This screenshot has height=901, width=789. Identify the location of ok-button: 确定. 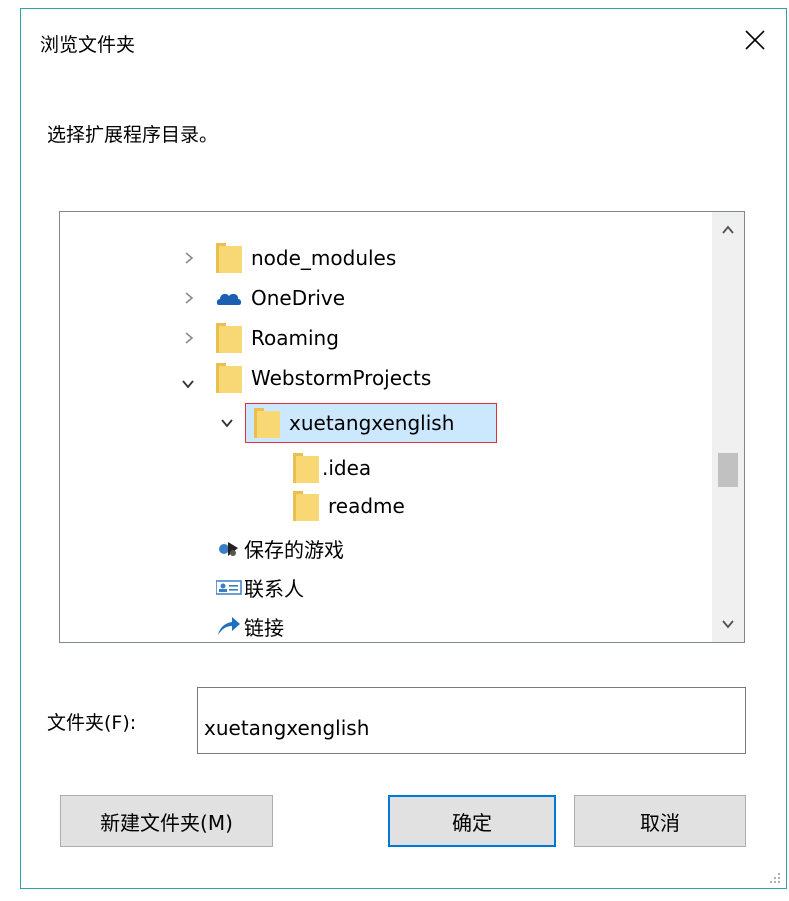
(472, 821).